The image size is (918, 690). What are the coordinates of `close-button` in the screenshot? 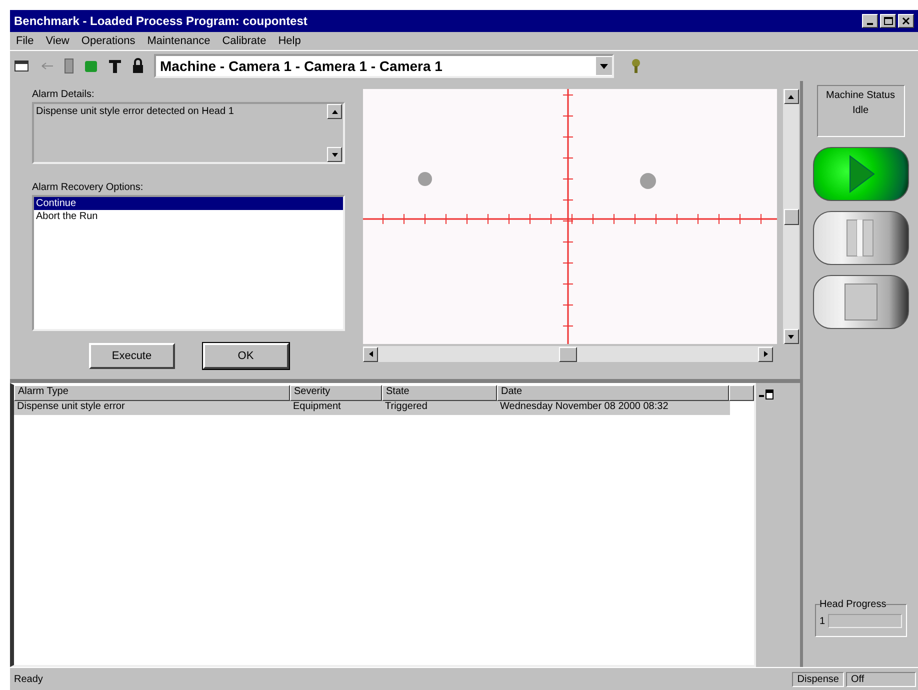 It's located at (906, 21).